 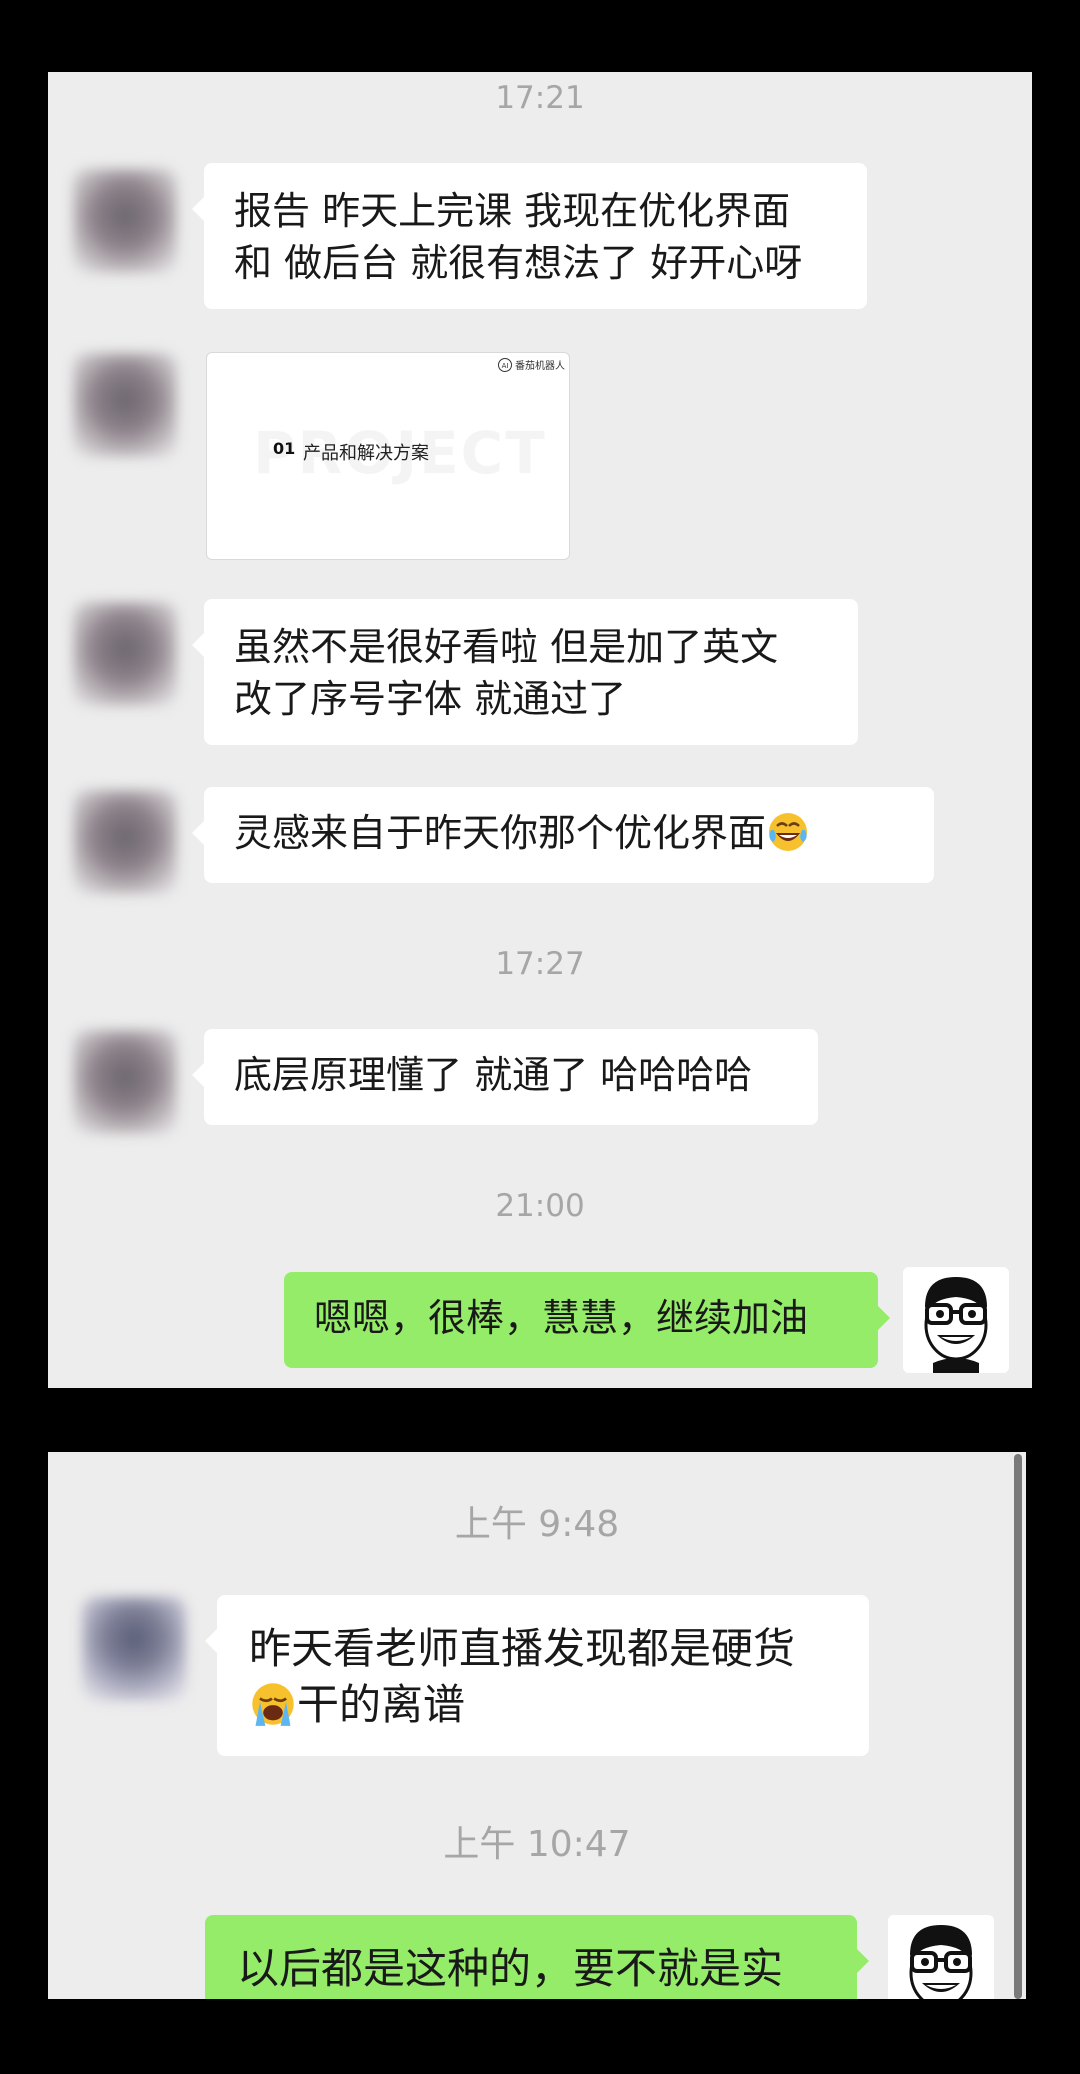 I want to click on chat-bubble-outgoing: 嗯嗯，很棒，慧慧，继续加油, so click(x=587, y=1320).